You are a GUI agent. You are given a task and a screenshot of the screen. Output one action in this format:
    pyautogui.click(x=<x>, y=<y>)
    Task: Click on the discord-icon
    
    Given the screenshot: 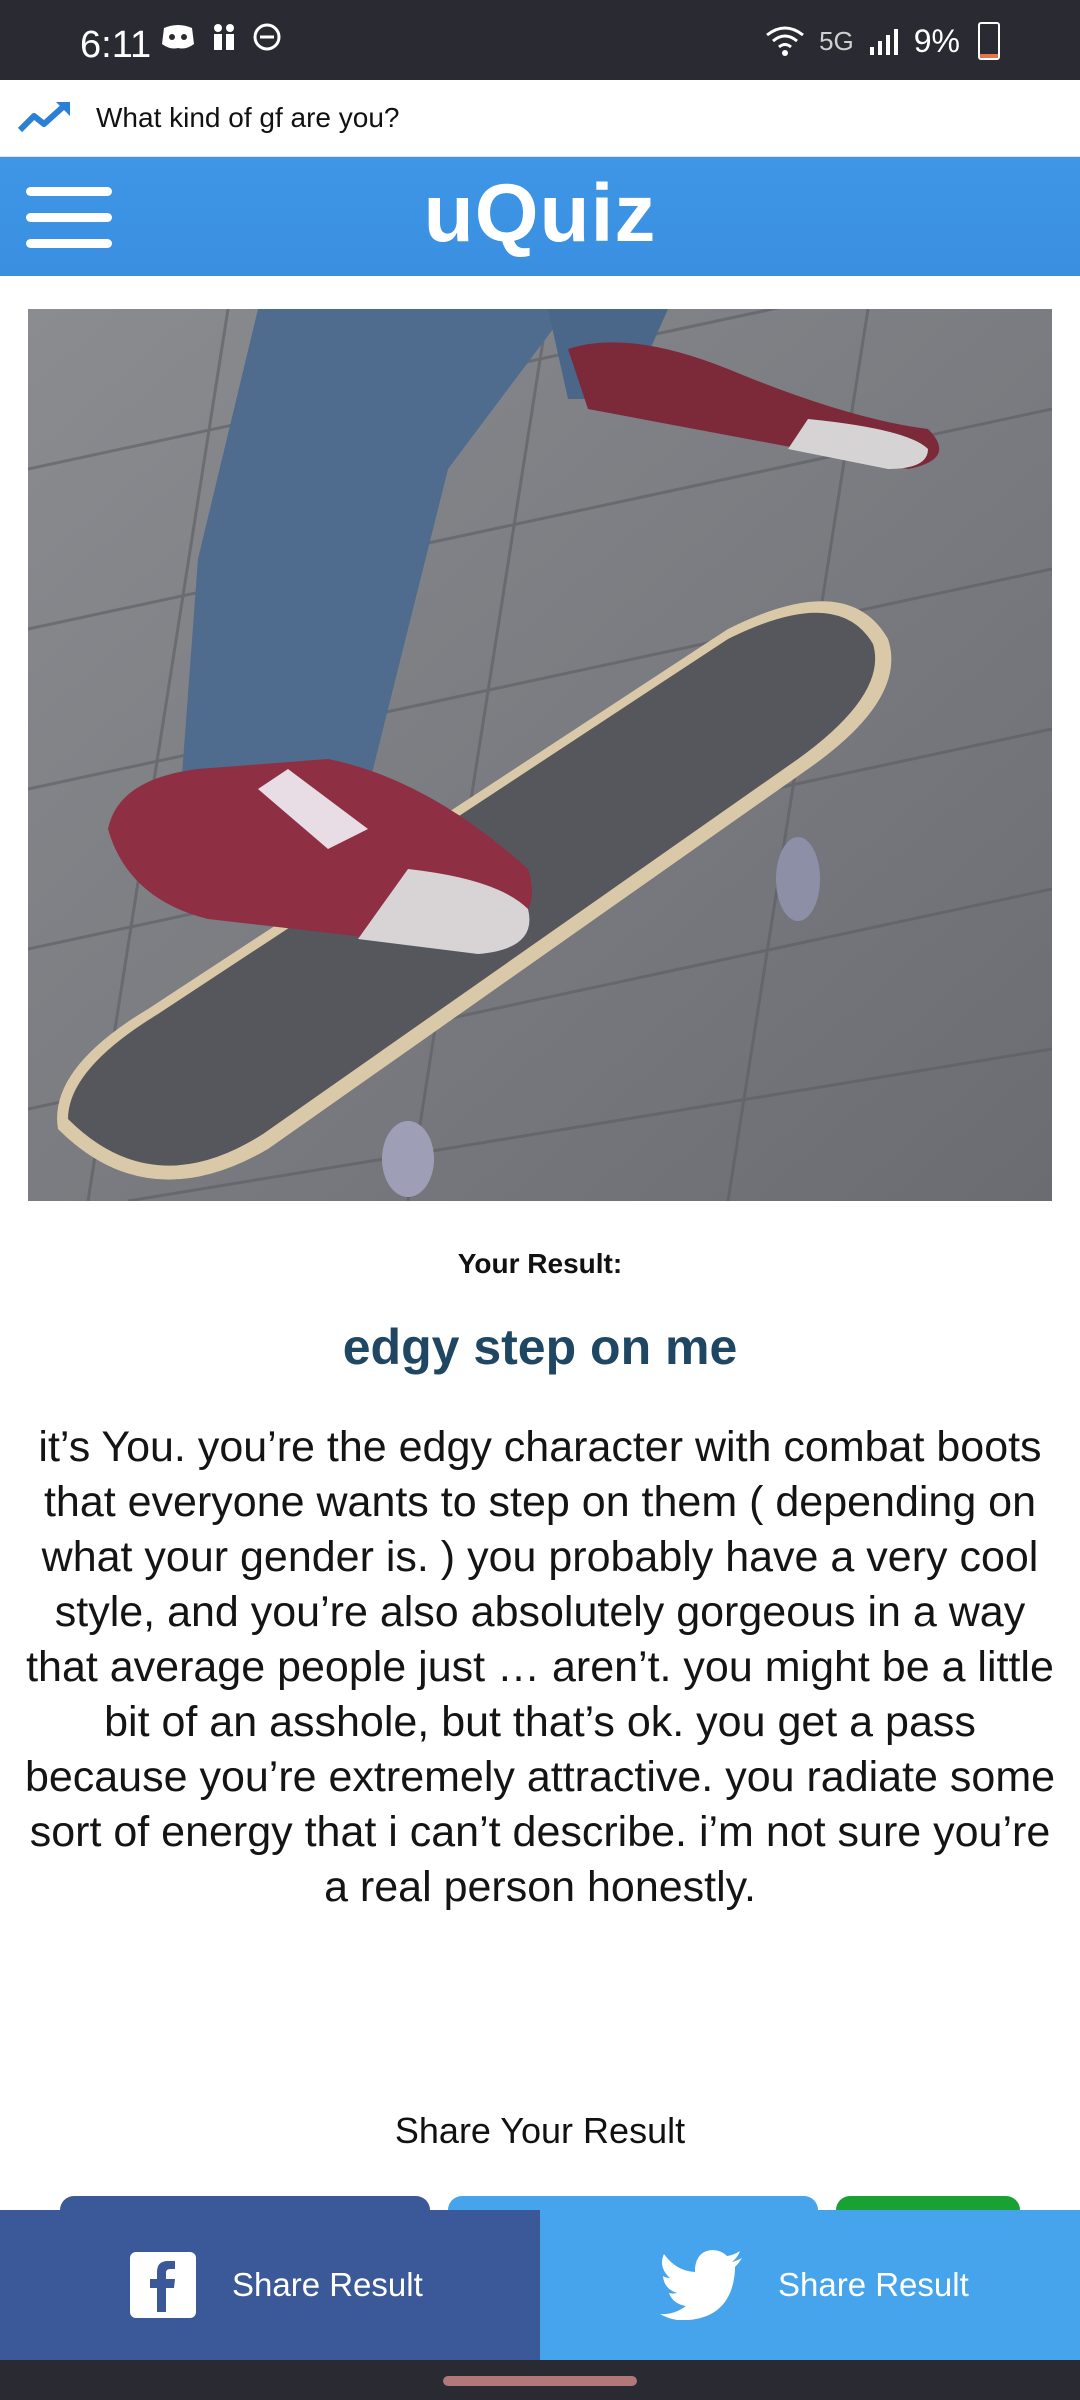 What is the action you would take?
    pyautogui.click(x=178, y=37)
    